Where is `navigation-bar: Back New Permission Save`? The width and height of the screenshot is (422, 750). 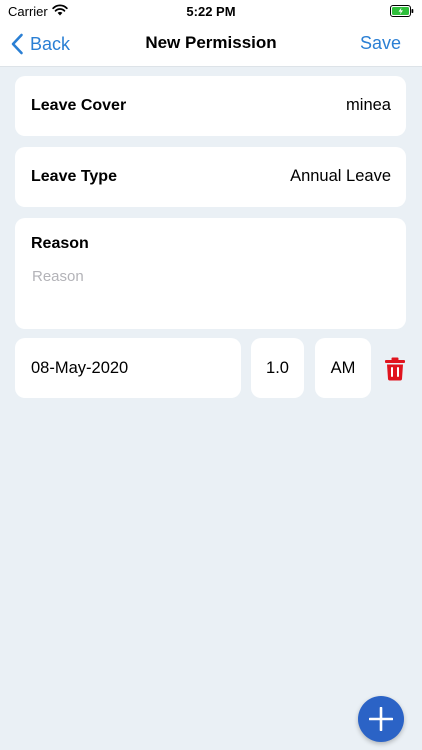 navigation-bar: Back New Permission Save is located at coordinates (211, 44).